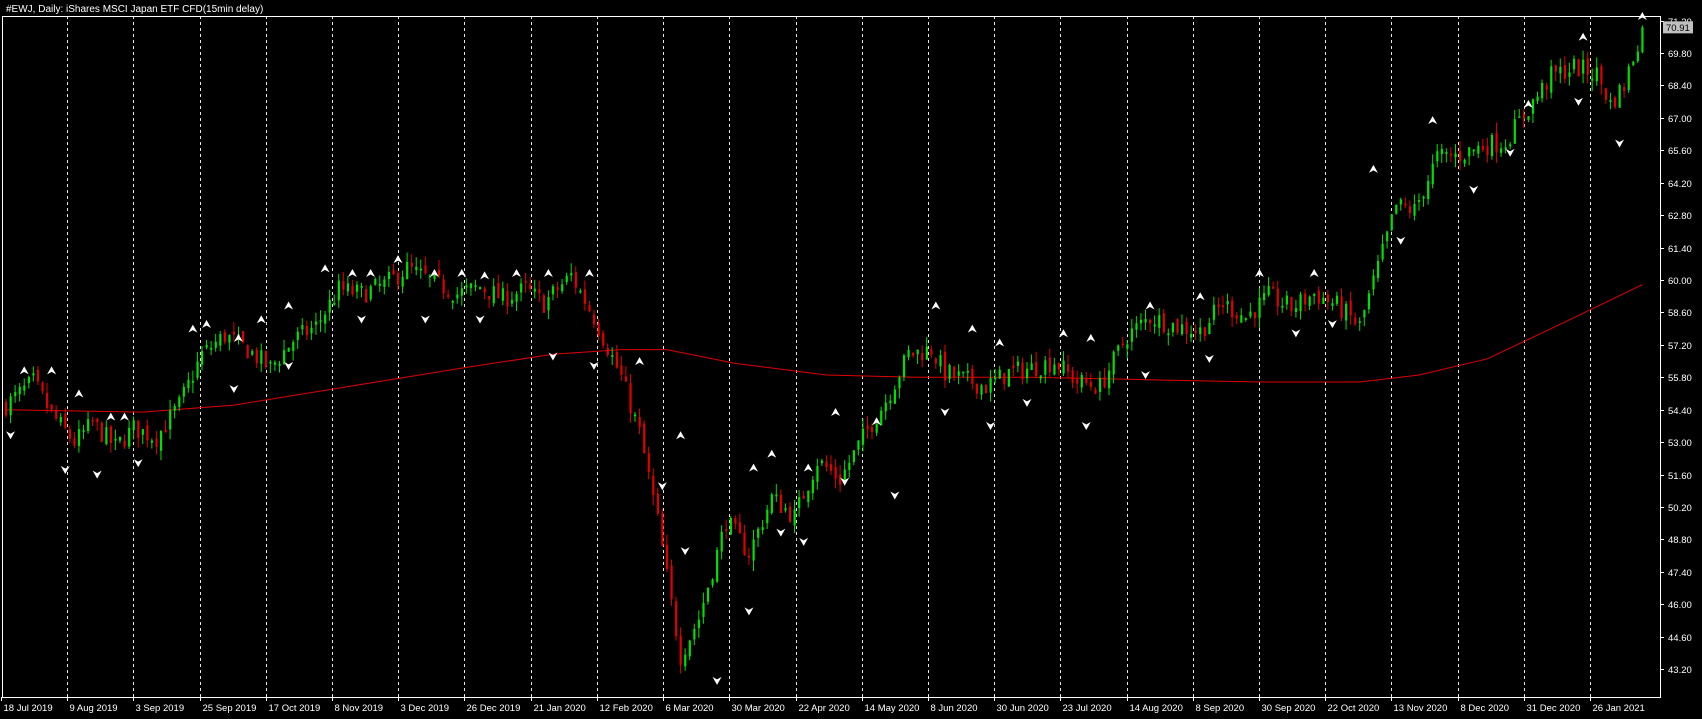 The image size is (1702, 719). Describe the element at coordinates (1220, 708) in the screenshot. I see `x-tick-label: 8 Sep 2020` at that location.